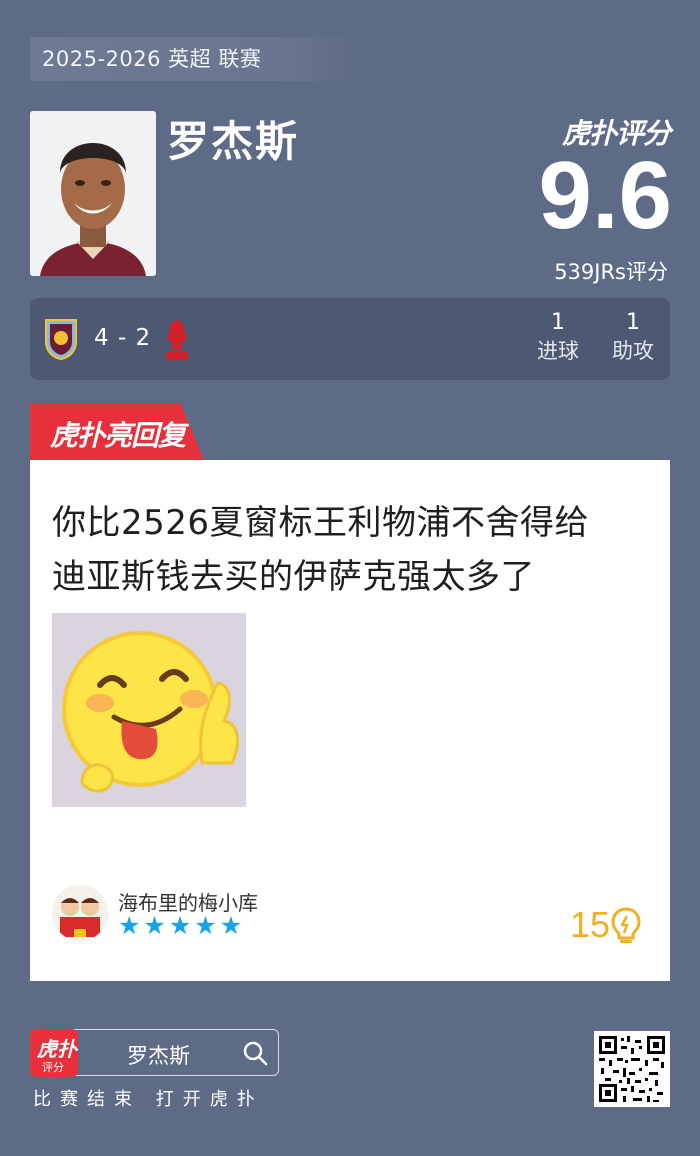 Image resolution: width=700 pixels, height=1156 pixels. Describe the element at coordinates (158, 1056) in the screenshot. I see `search-keyword: 罗杰斯` at that location.